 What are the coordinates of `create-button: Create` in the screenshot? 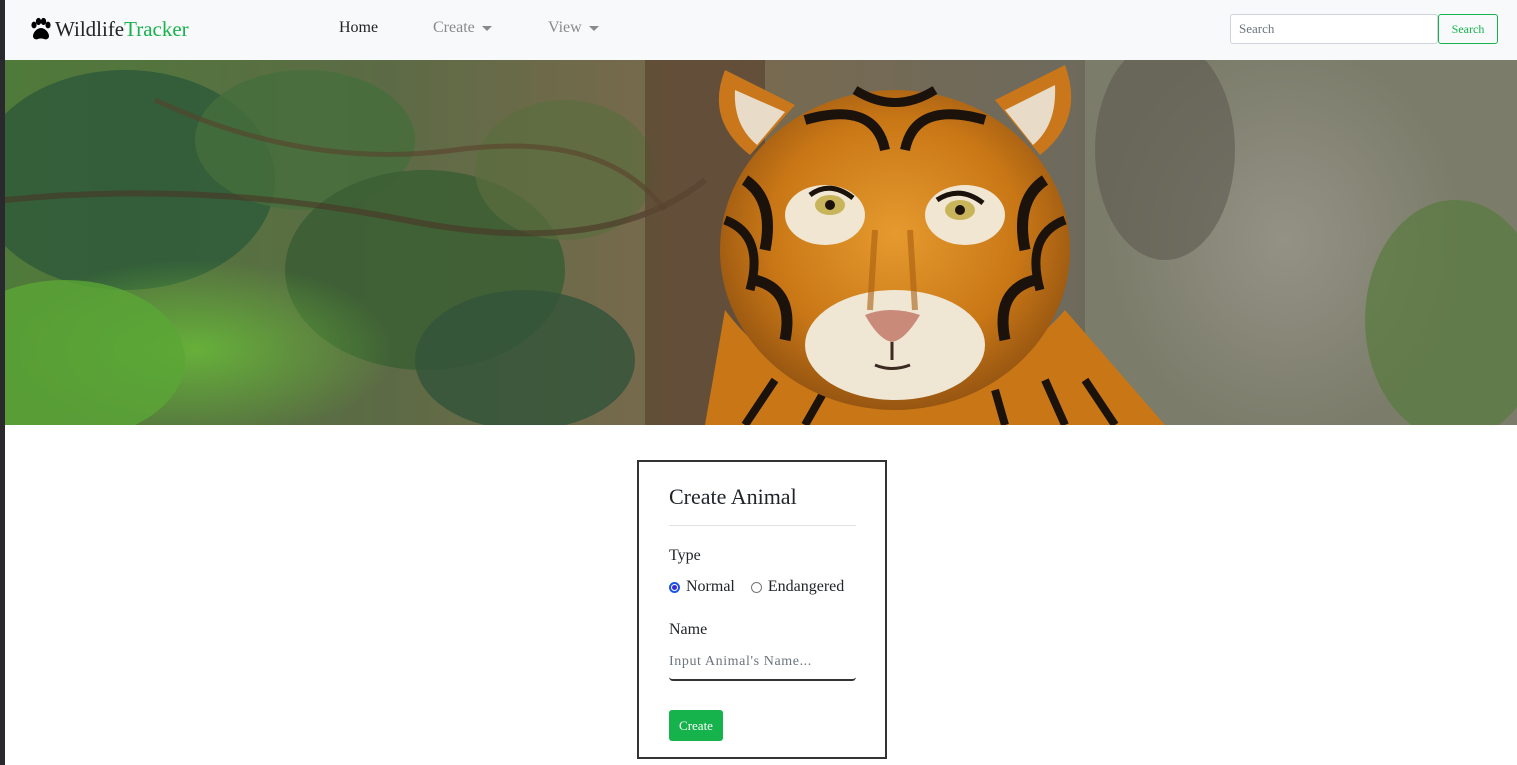 It's located at (696, 725).